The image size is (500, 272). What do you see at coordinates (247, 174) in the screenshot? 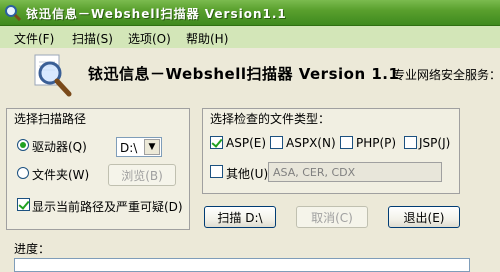
I see `other-label: 其他(U)` at bounding box center [247, 174].